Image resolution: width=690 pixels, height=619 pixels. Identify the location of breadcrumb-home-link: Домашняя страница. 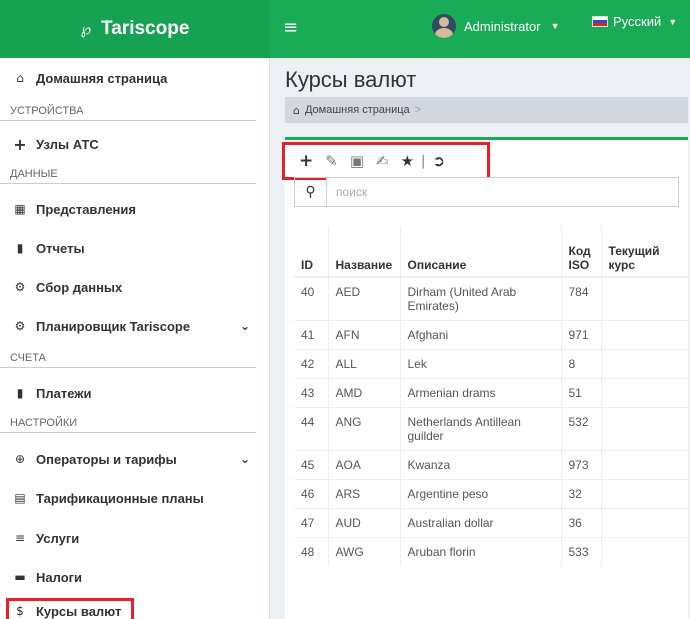
(357, 110).